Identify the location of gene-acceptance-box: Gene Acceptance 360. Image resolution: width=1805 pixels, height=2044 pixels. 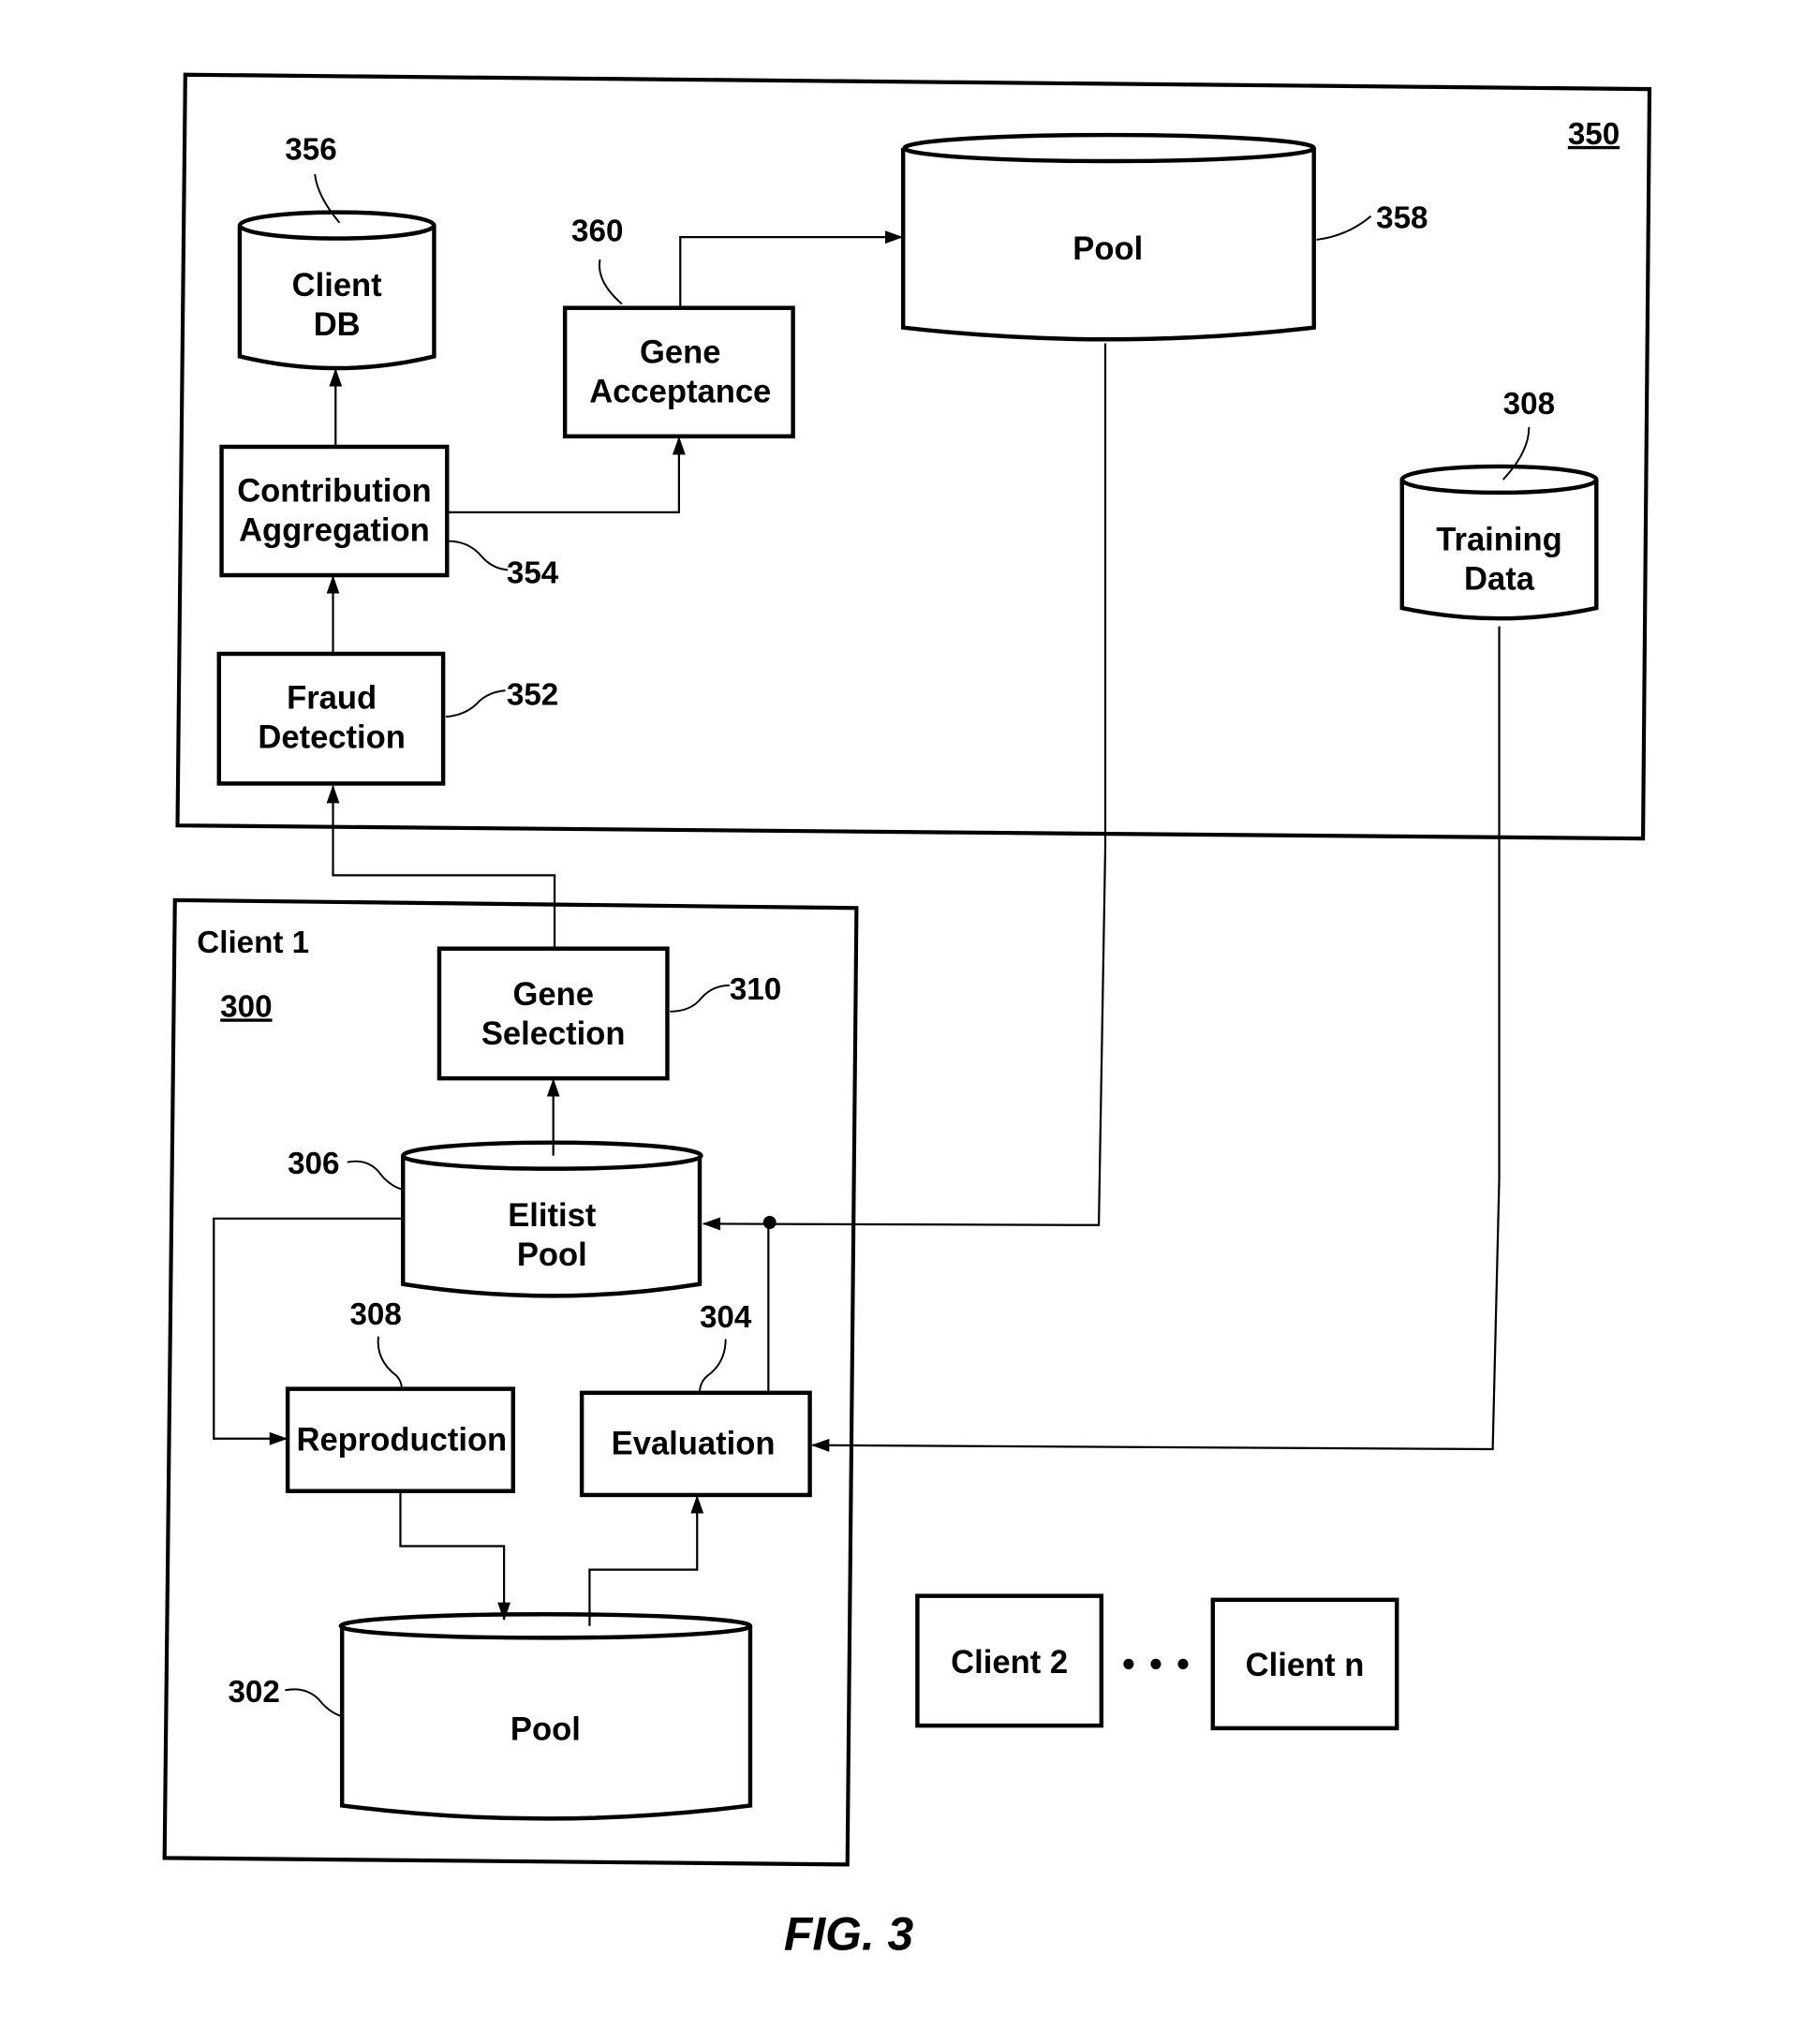
(678, 327).